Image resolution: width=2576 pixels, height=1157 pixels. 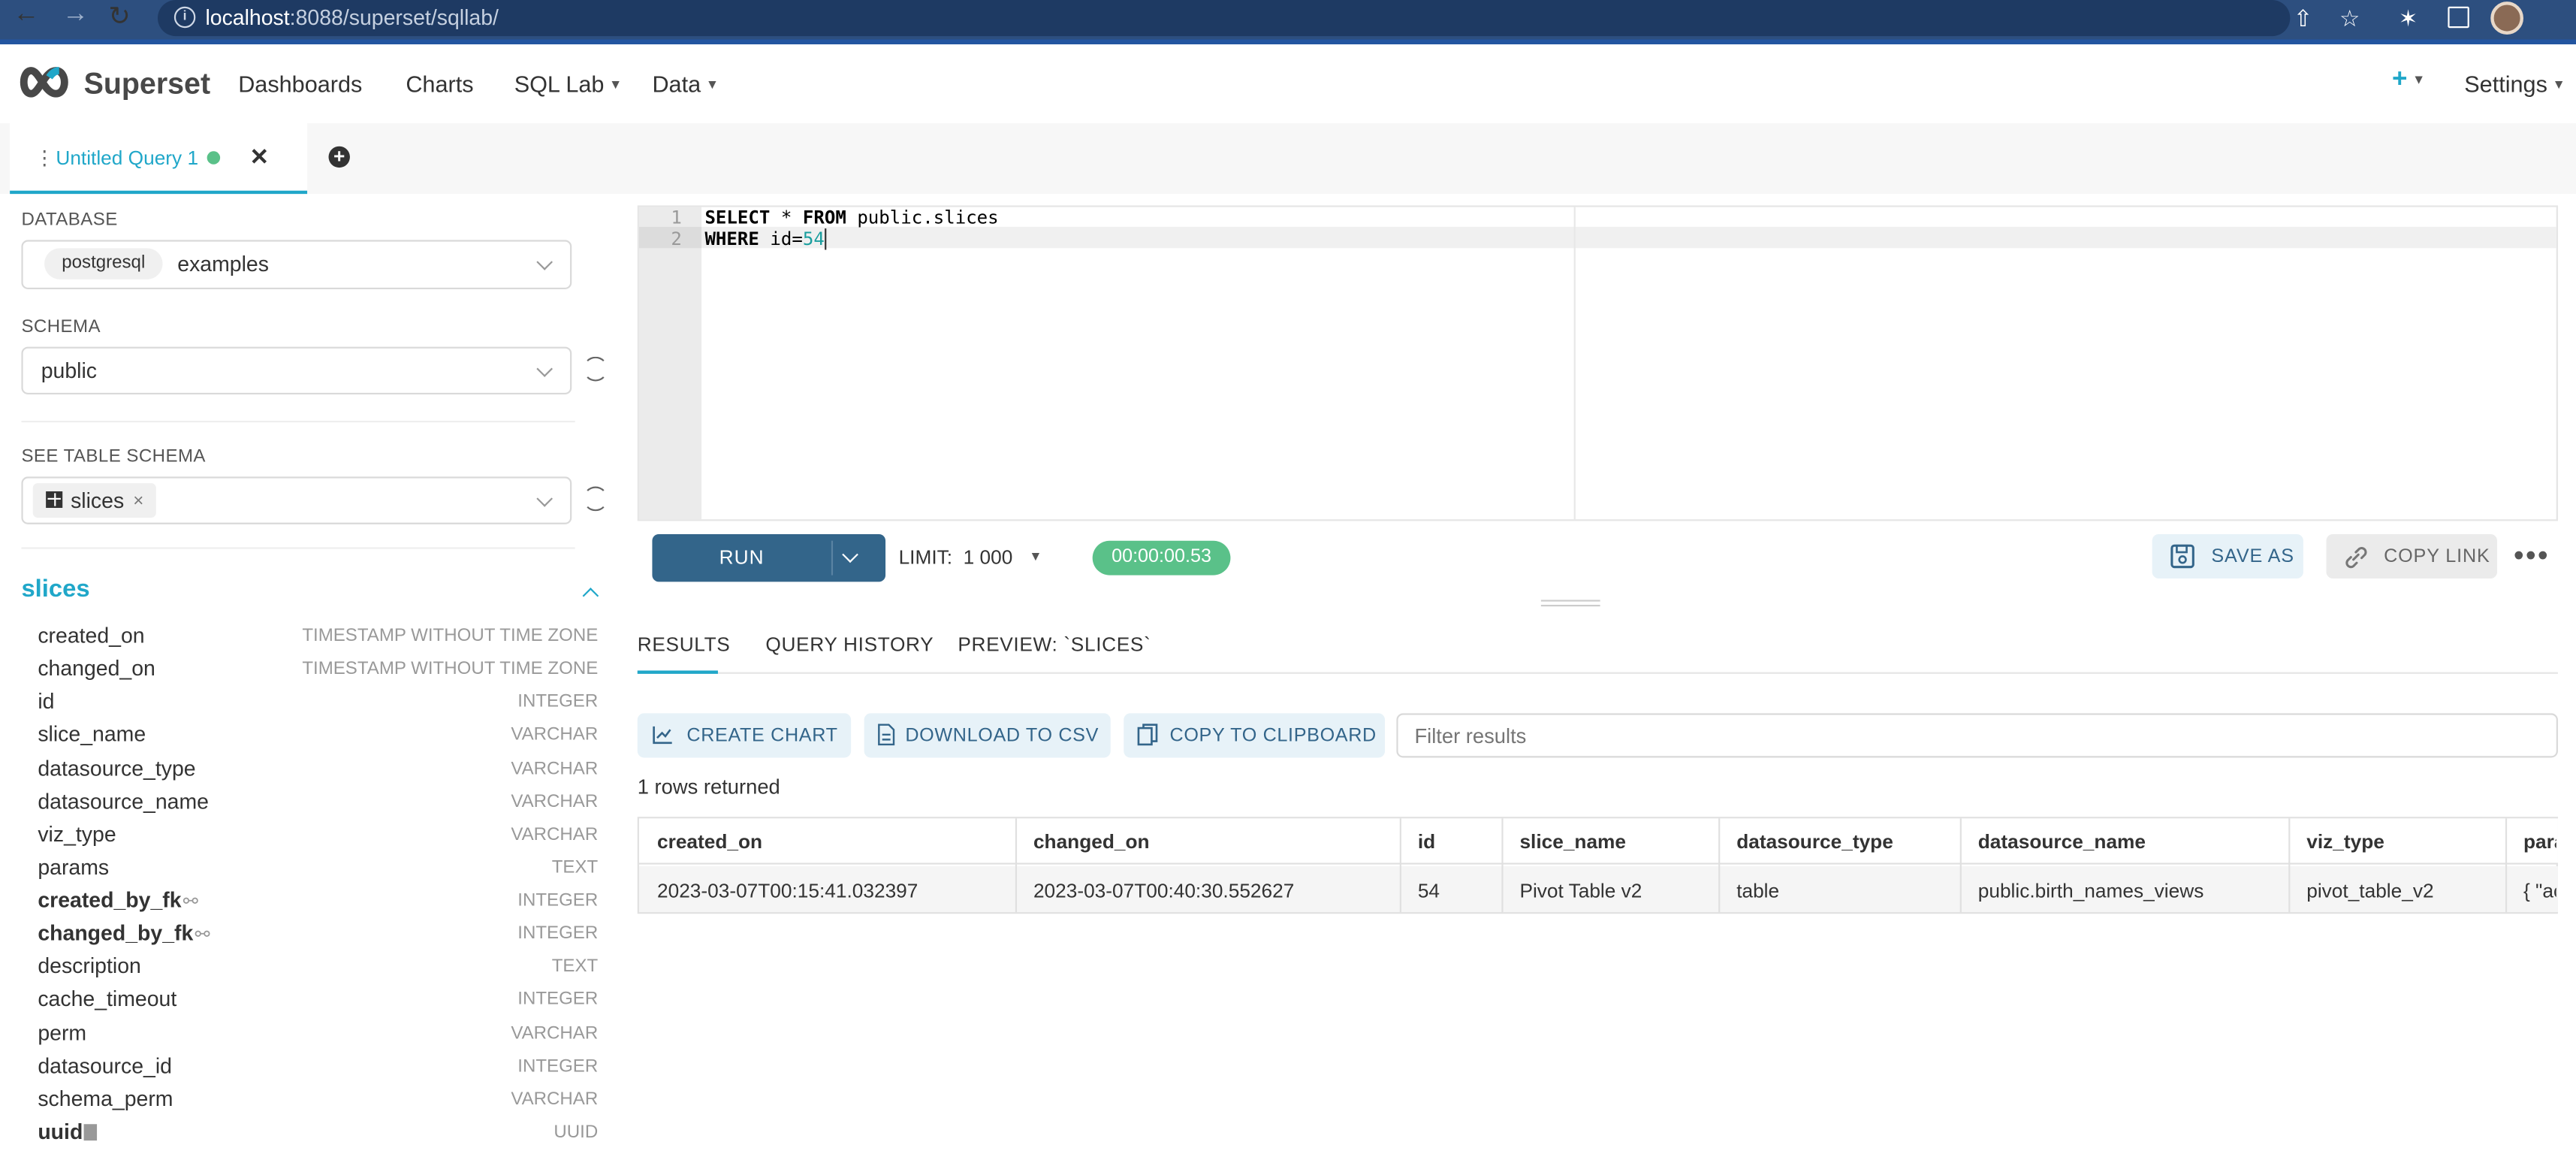 What do you see at coordinates (62, 1032) in the screenshot?
I see `column-name: perm` at bounding box center [62, 1032].